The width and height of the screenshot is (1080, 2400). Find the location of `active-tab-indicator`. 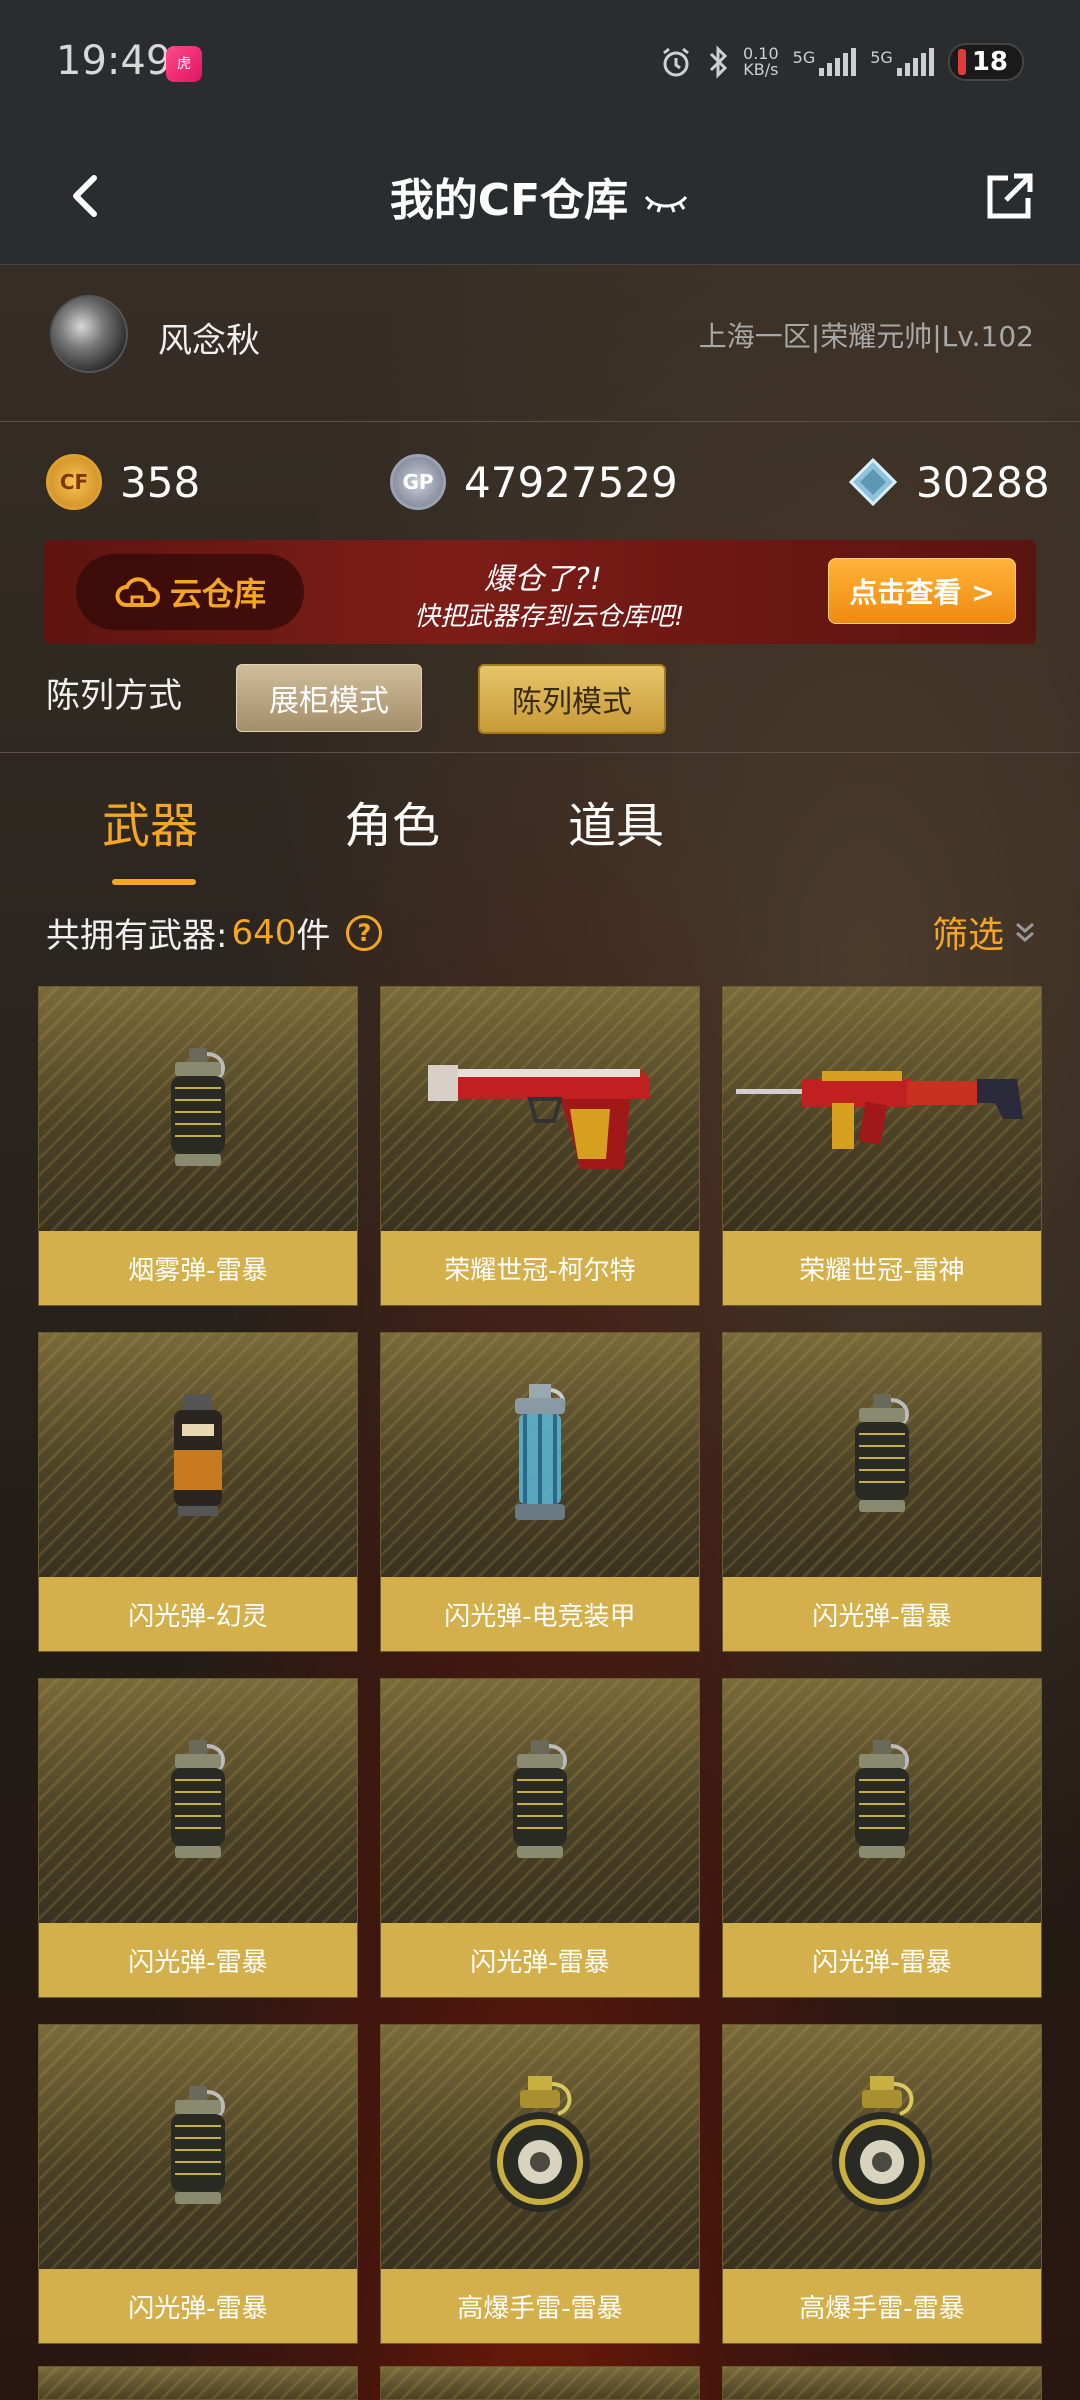

active-tab-indicator is located at coordinates (154, 882).